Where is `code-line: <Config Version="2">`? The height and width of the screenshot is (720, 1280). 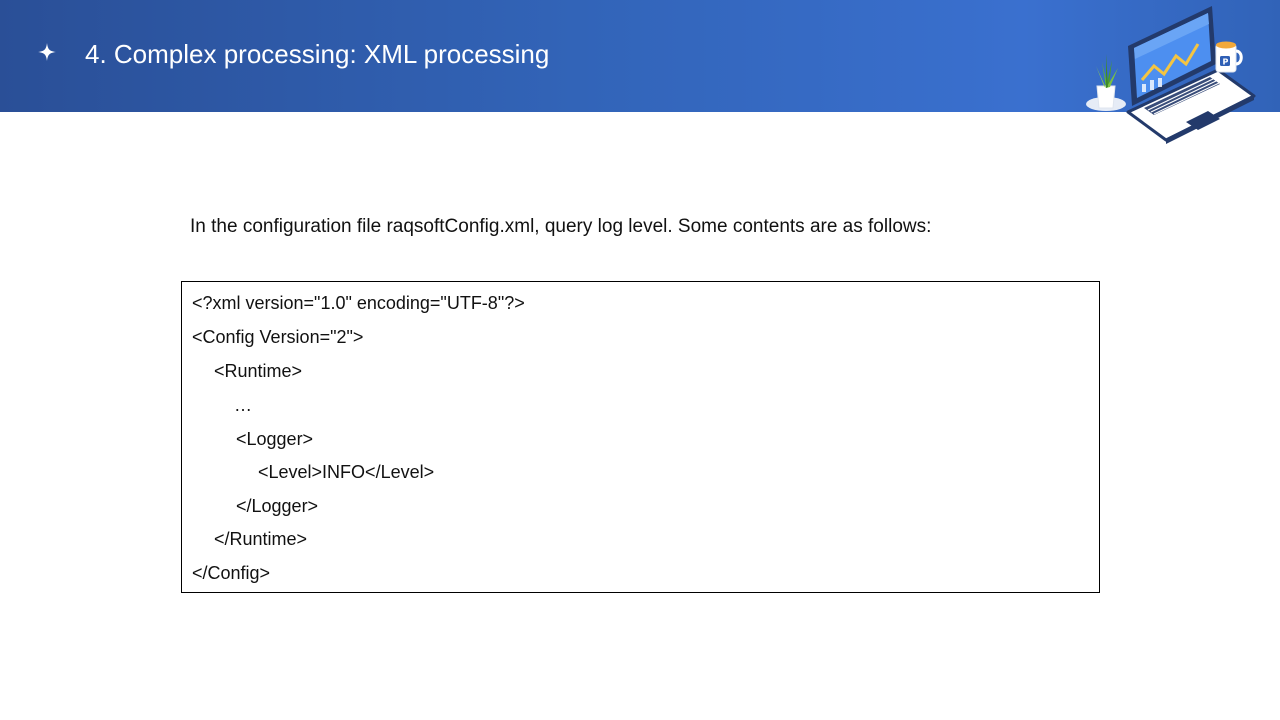
code-line: <Config Version="2"> is located at coordinates (278, 337).